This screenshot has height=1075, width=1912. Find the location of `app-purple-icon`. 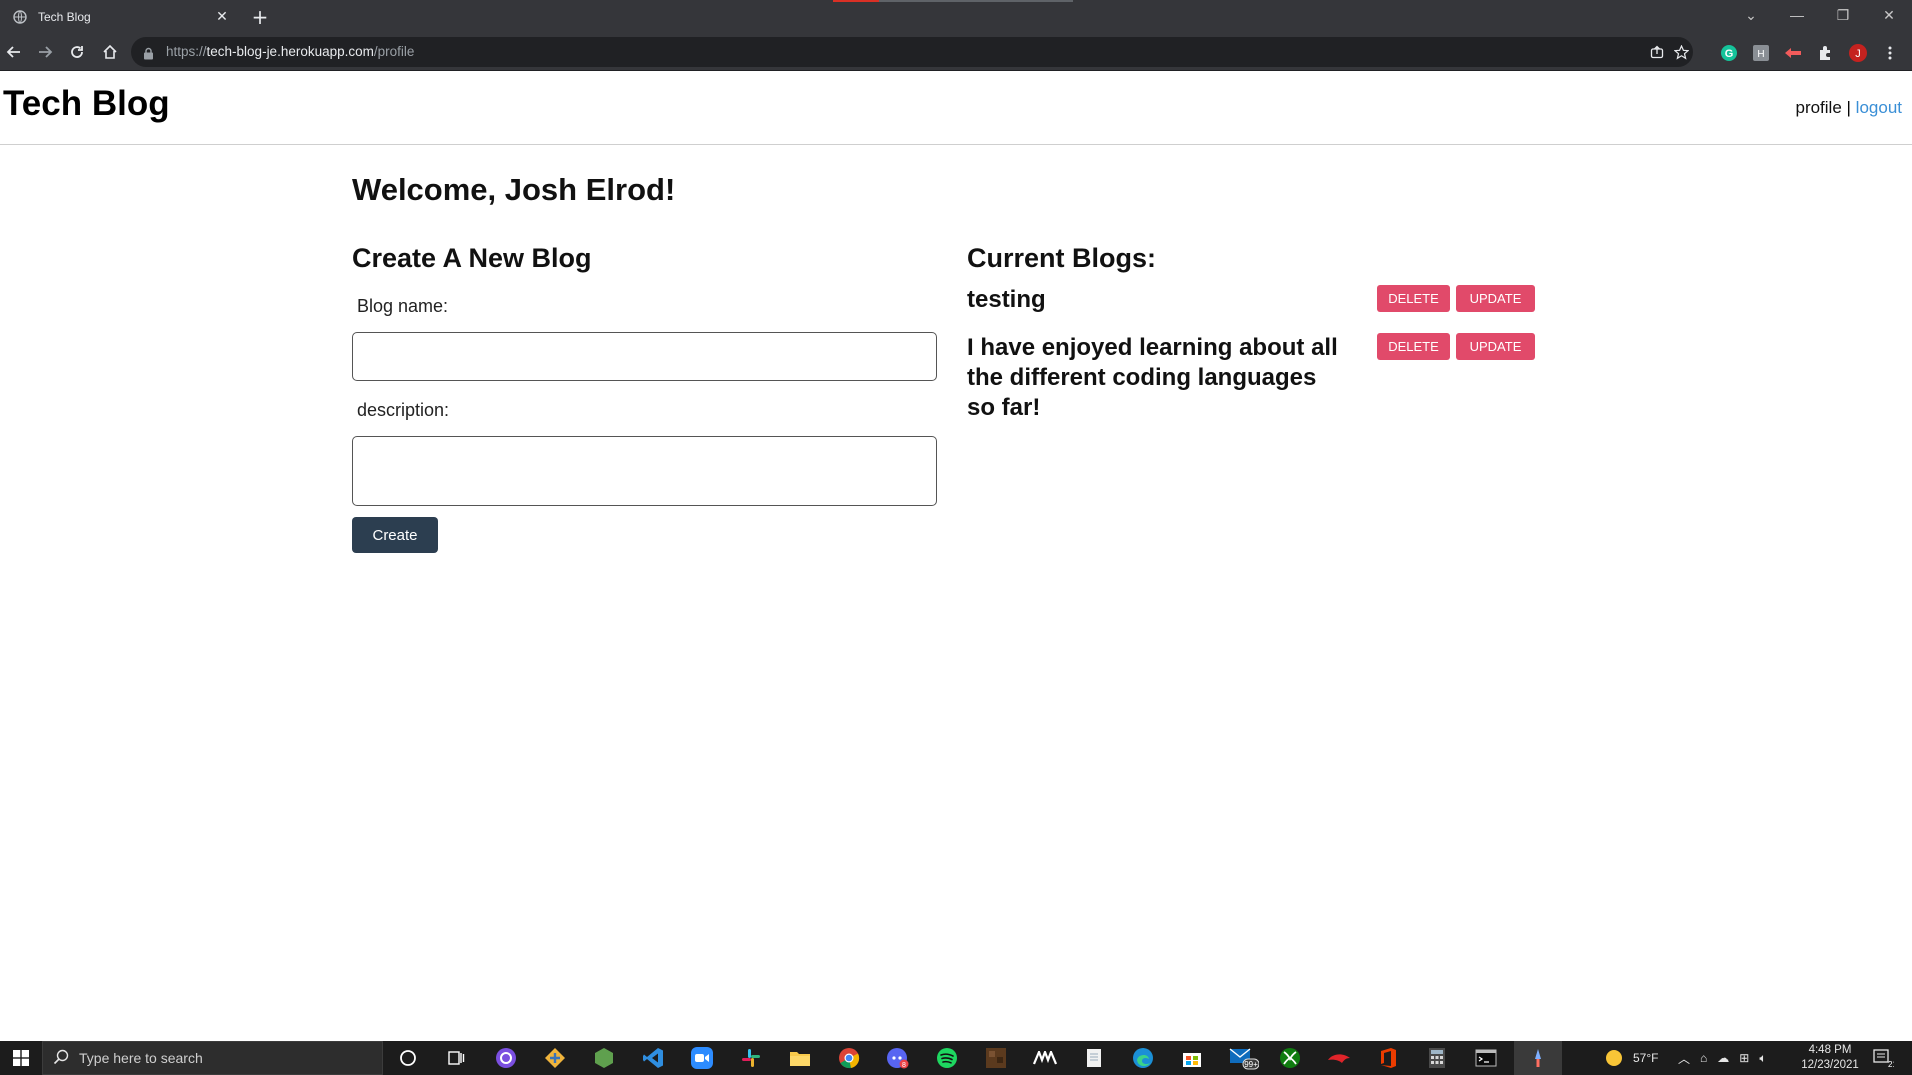

app-purple-icon is located at coordinates (506, 1058).